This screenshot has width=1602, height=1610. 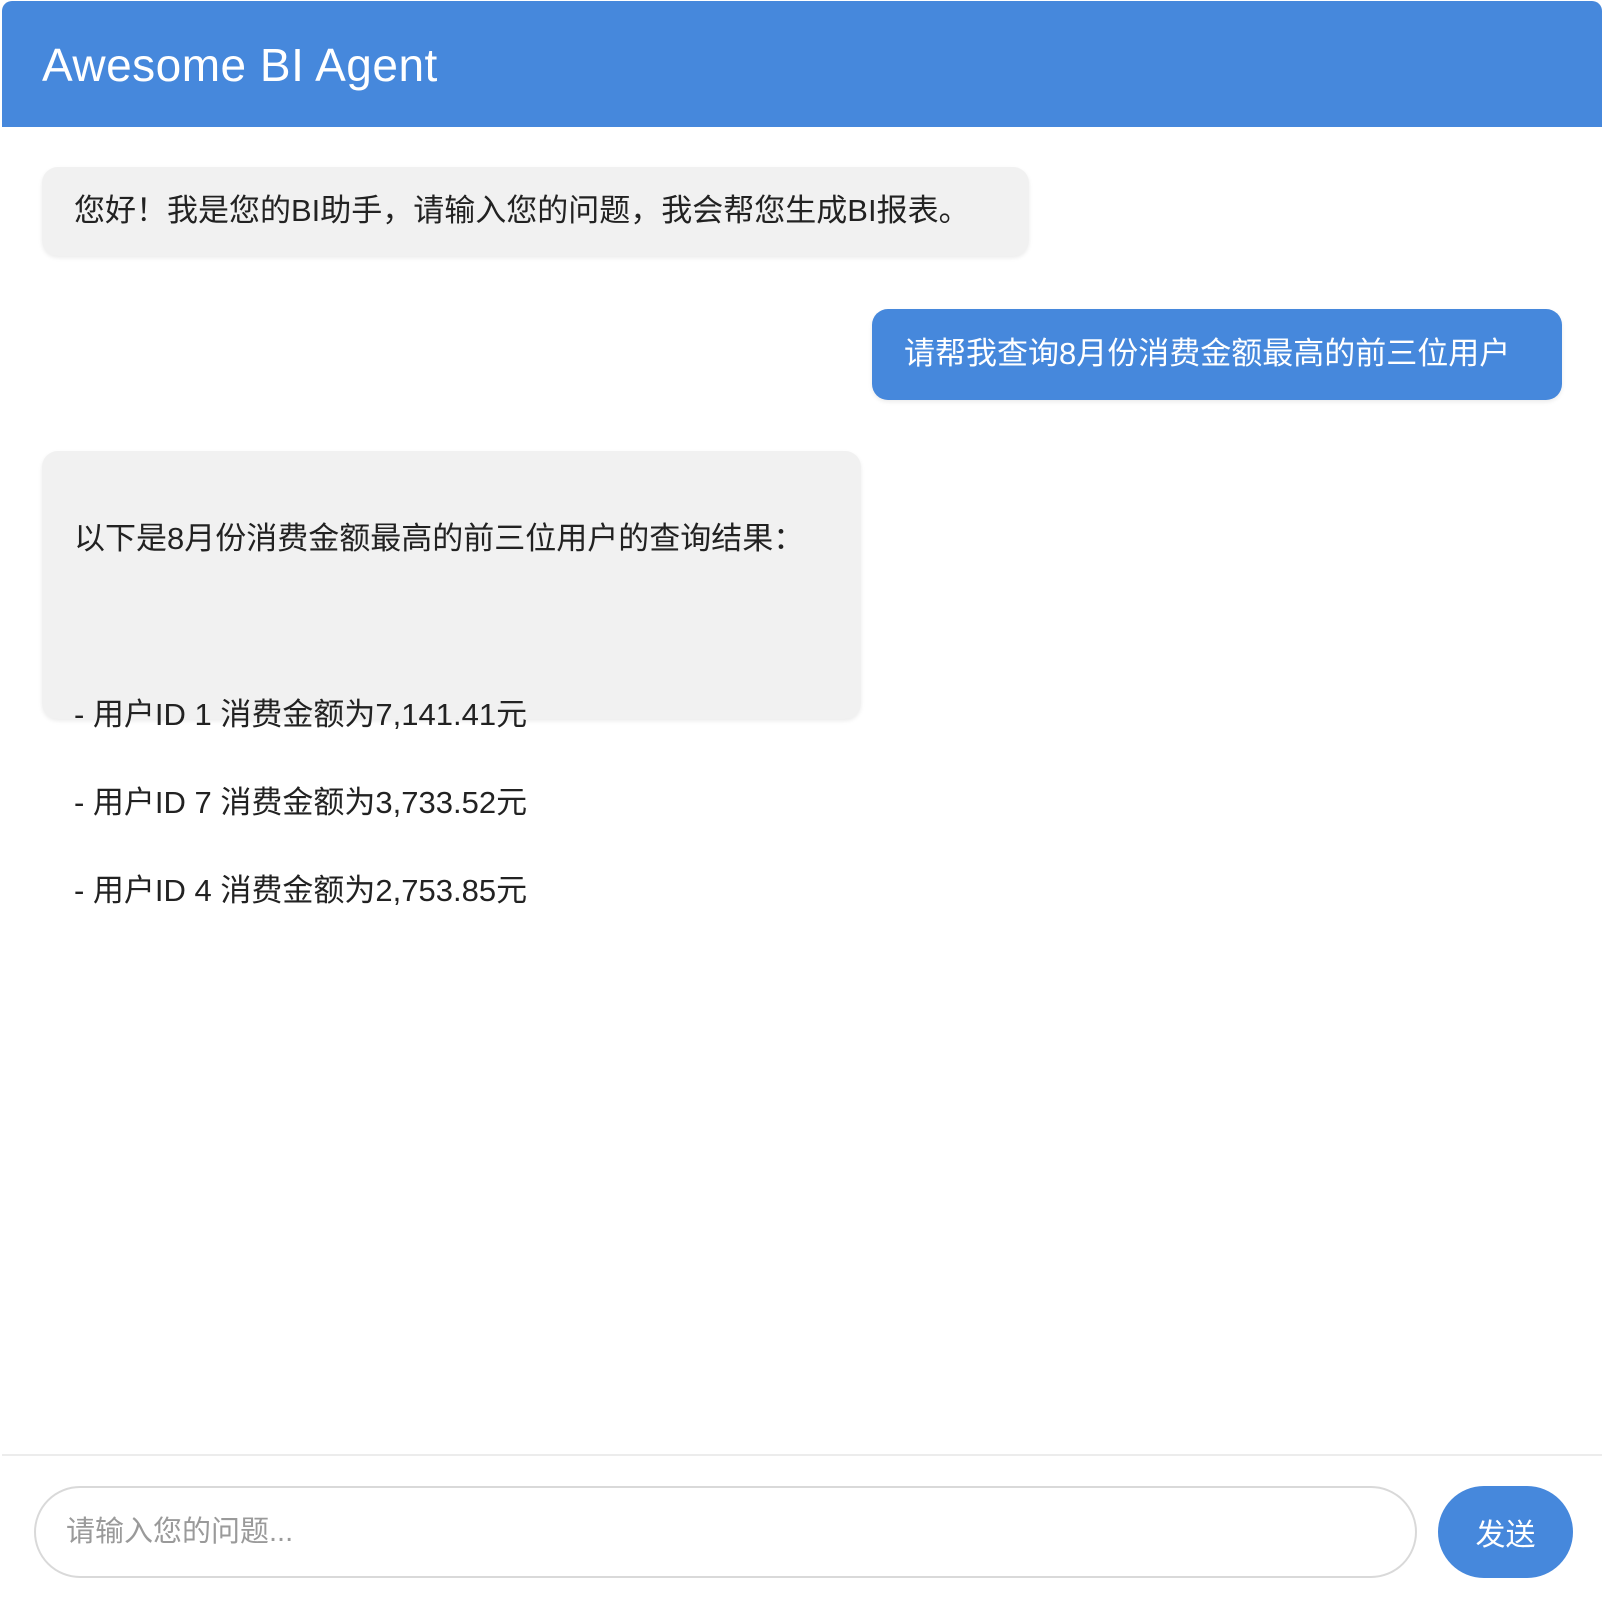 I want to click on composer-bar: 发送, so click(x=802, y=1531).